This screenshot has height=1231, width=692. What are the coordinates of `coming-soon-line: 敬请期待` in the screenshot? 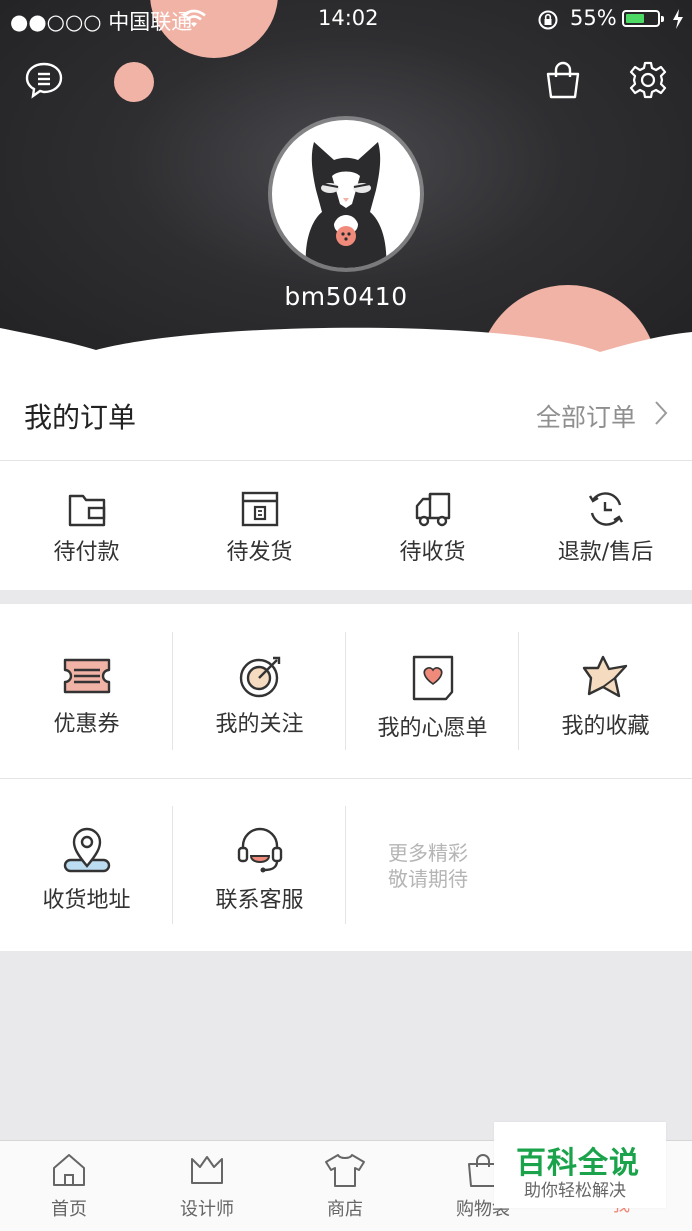 It's located at (428, 879).